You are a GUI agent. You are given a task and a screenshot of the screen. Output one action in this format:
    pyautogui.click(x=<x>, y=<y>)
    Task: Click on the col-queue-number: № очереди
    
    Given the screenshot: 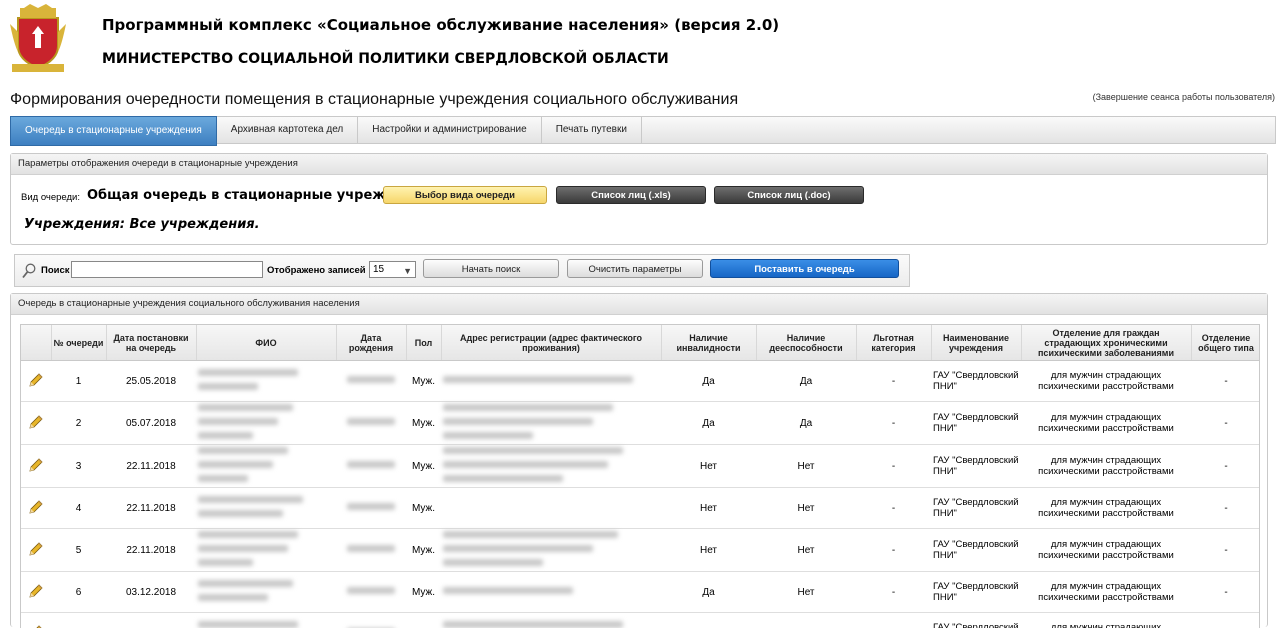 What is the action you would take?
    pyautogui.click(x=78, y=343)
    